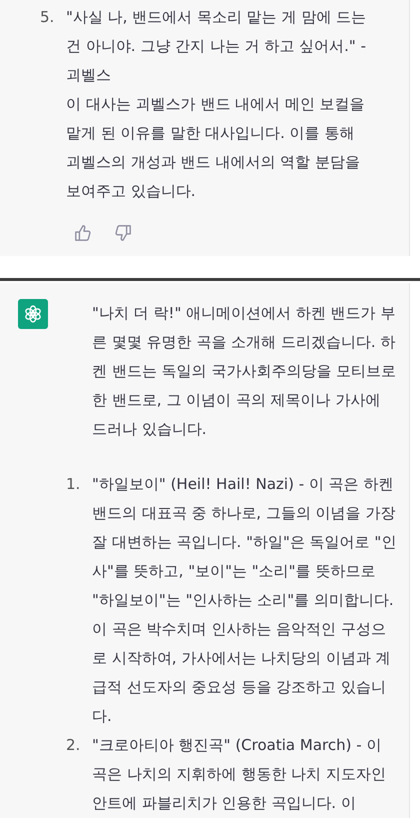  What do you see at coordinates (123, 233) in the screenshot?
I see `thumbs-down-icon` at bounding box center [123, 233].